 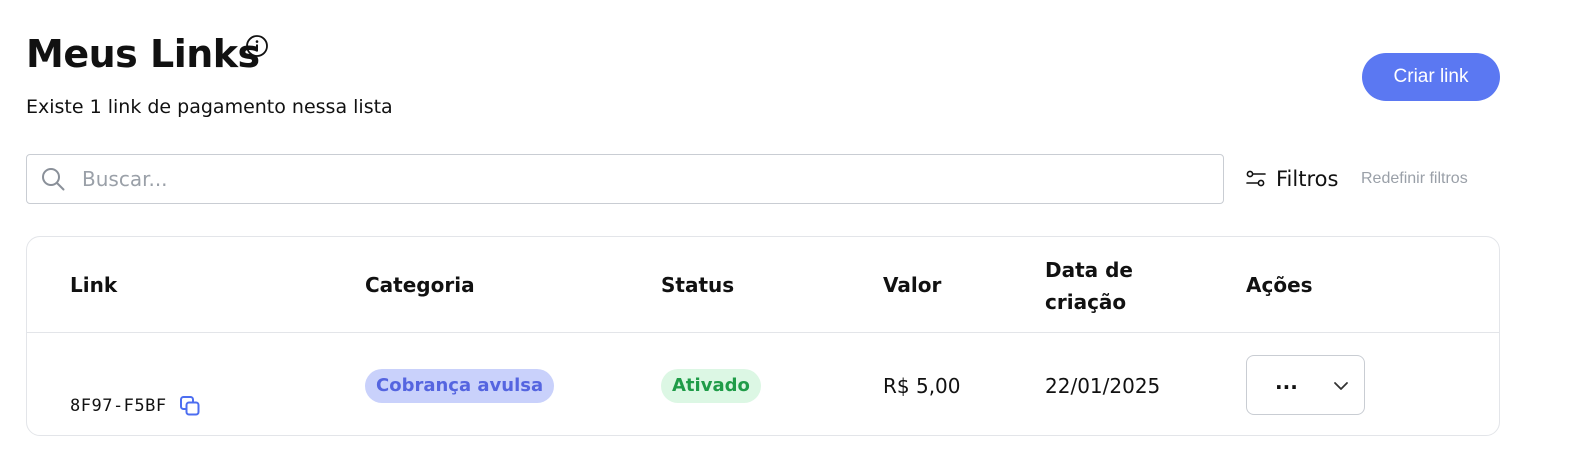 What do you see at coordinates (1089, 286) in the screenshot?
I see `column-header-created-date: Data de criação` at bounding box center [1089, 286].